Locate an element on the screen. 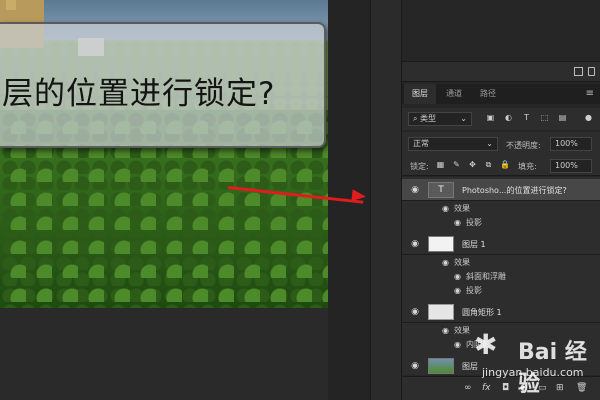 Image resolution: width=600 pixels, height=400 pixels. layer-row-text: ◉ T Photosho...的位置进行锁定? is located at coordinates (501, 190).